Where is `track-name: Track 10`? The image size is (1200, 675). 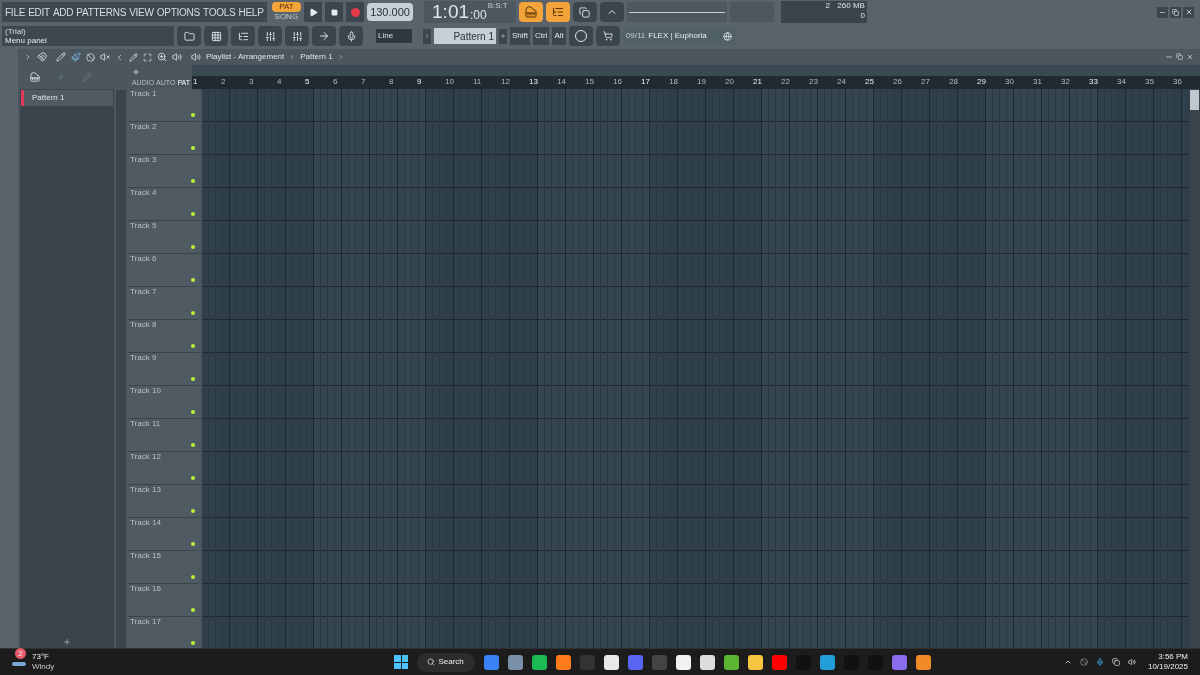 track-name: Track 10 is located at coordinates (146, 391).